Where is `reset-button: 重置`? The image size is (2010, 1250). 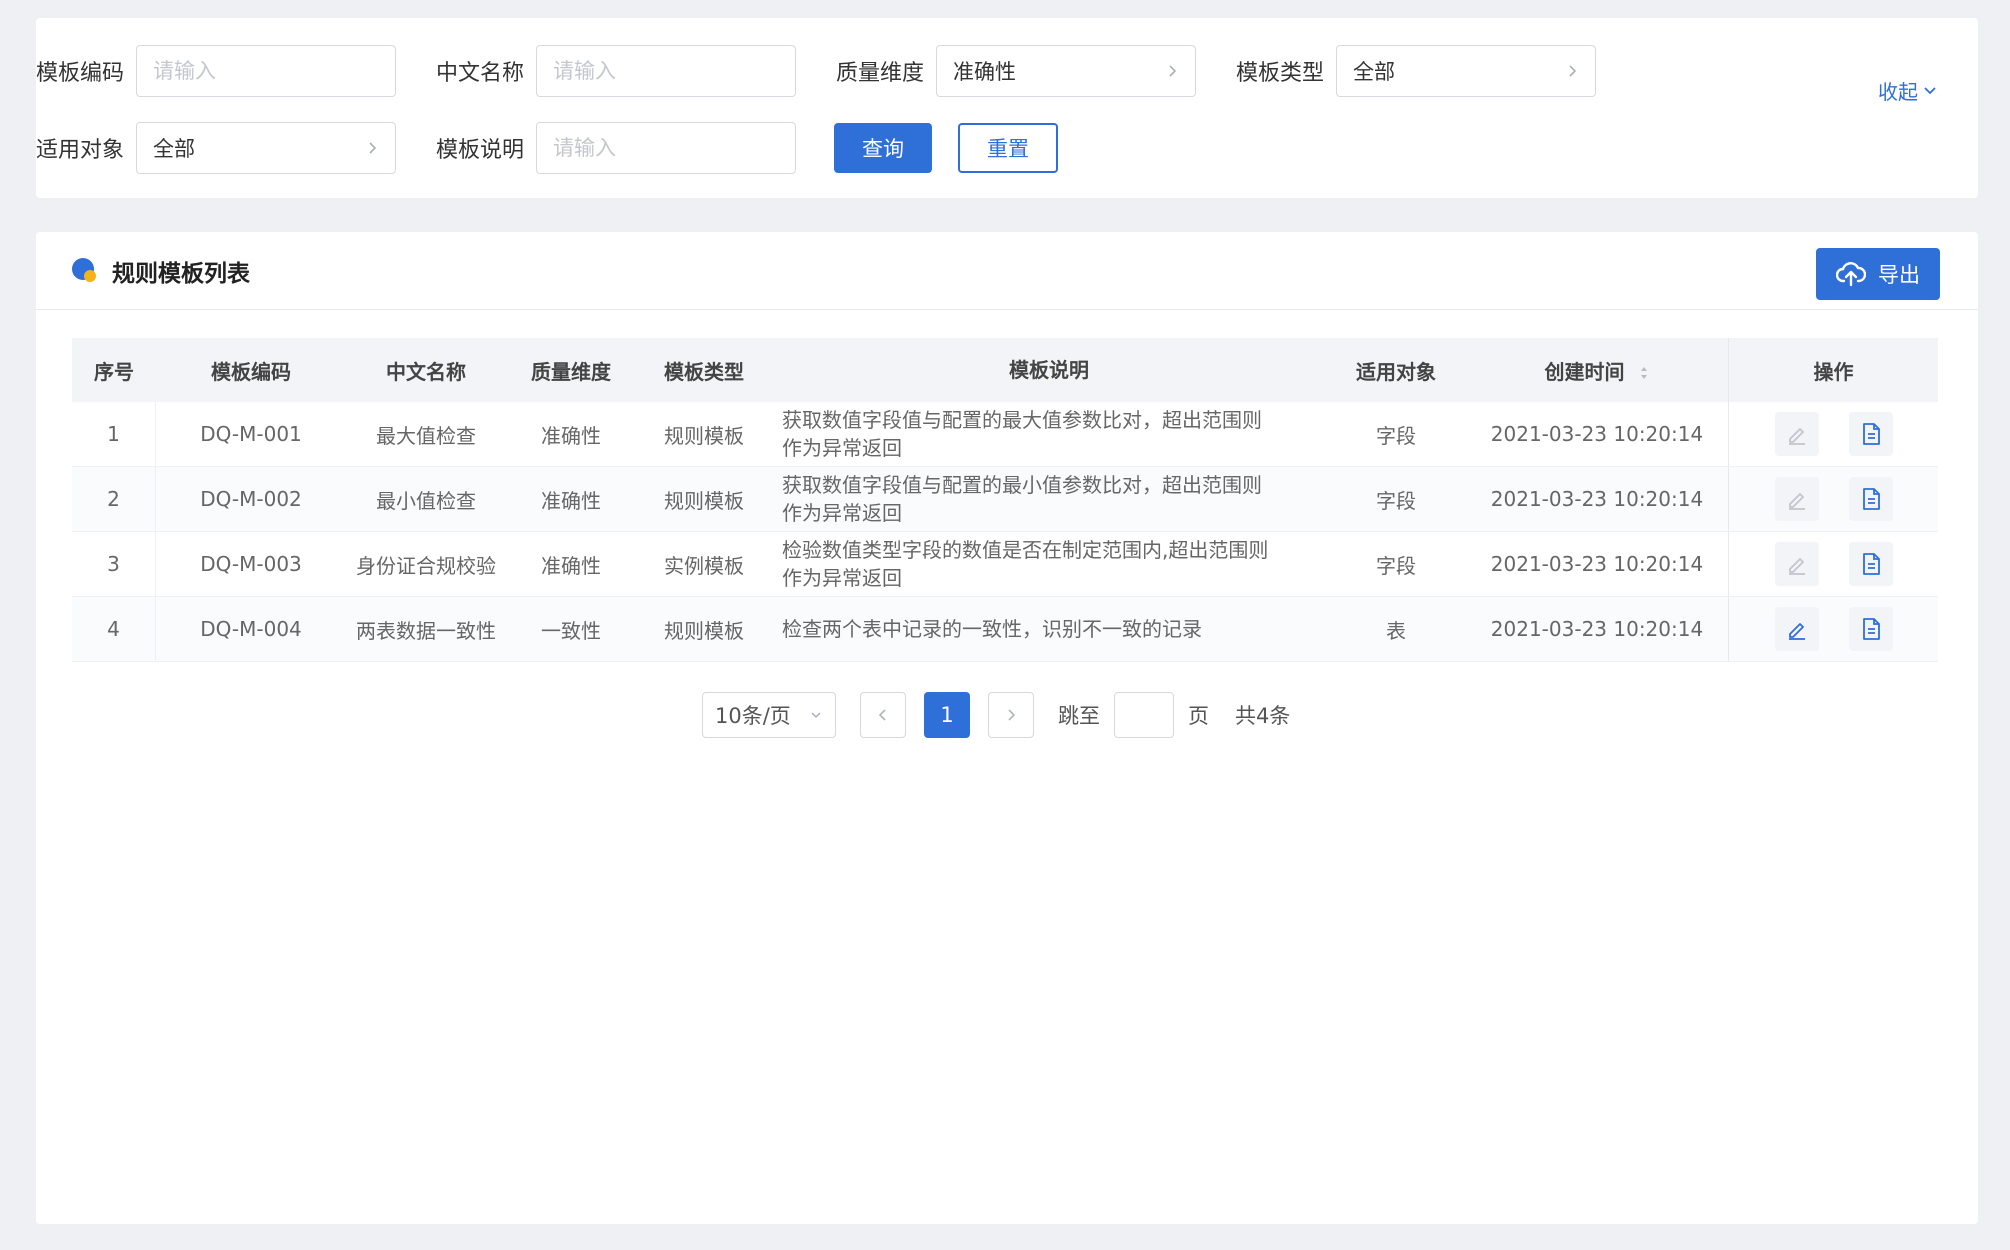 reset-button: 重置 is located at coordinates (1008, 148).